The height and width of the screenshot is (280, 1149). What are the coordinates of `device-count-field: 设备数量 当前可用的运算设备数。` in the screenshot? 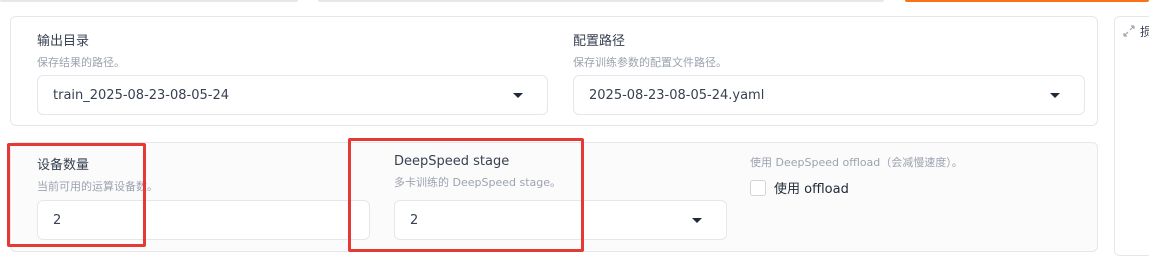 It's located at (97, 174).